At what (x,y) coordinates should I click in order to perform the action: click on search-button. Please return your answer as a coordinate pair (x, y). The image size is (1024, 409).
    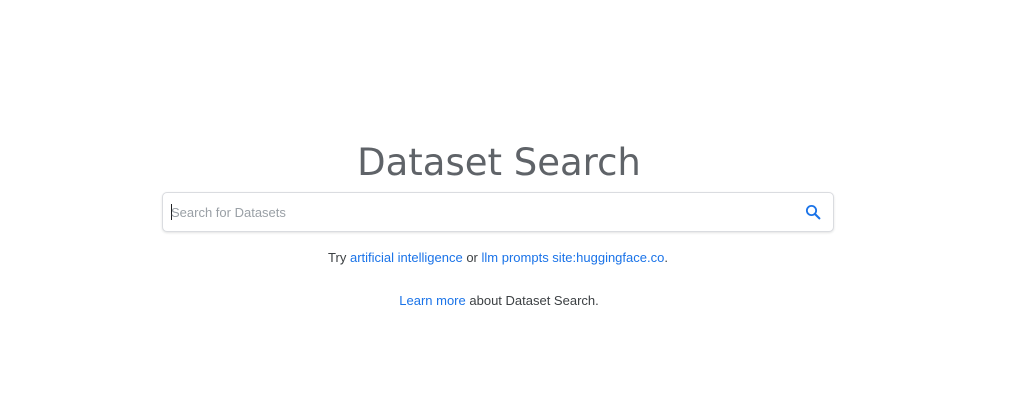
    Looking at the image, I should click on (813, 212).